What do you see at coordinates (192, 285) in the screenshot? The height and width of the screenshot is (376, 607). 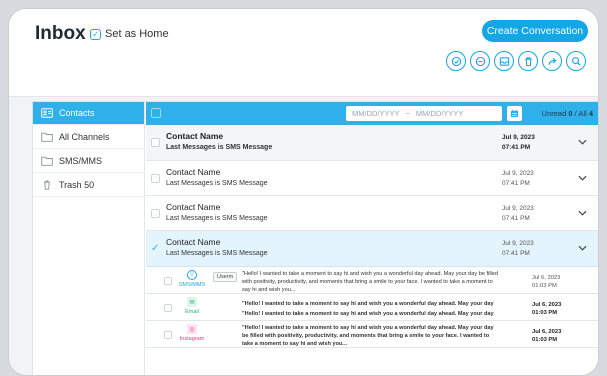 I see `channel-label: SMS/MMS` at bounding box center [192, 285].